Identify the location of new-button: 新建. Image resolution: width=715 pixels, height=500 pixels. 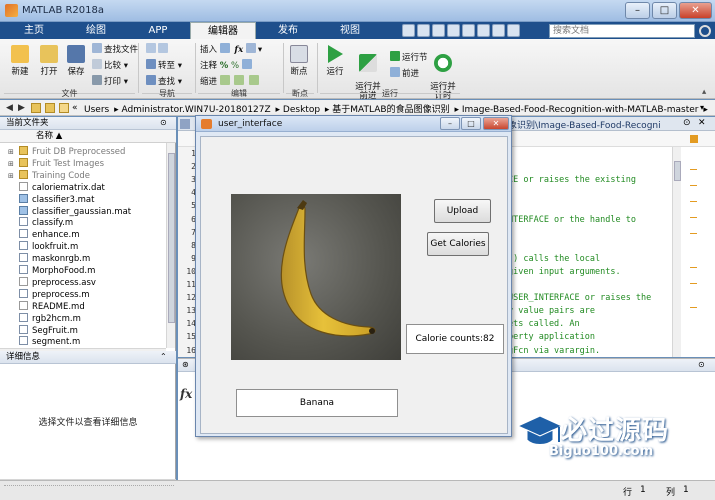
(20, 61).